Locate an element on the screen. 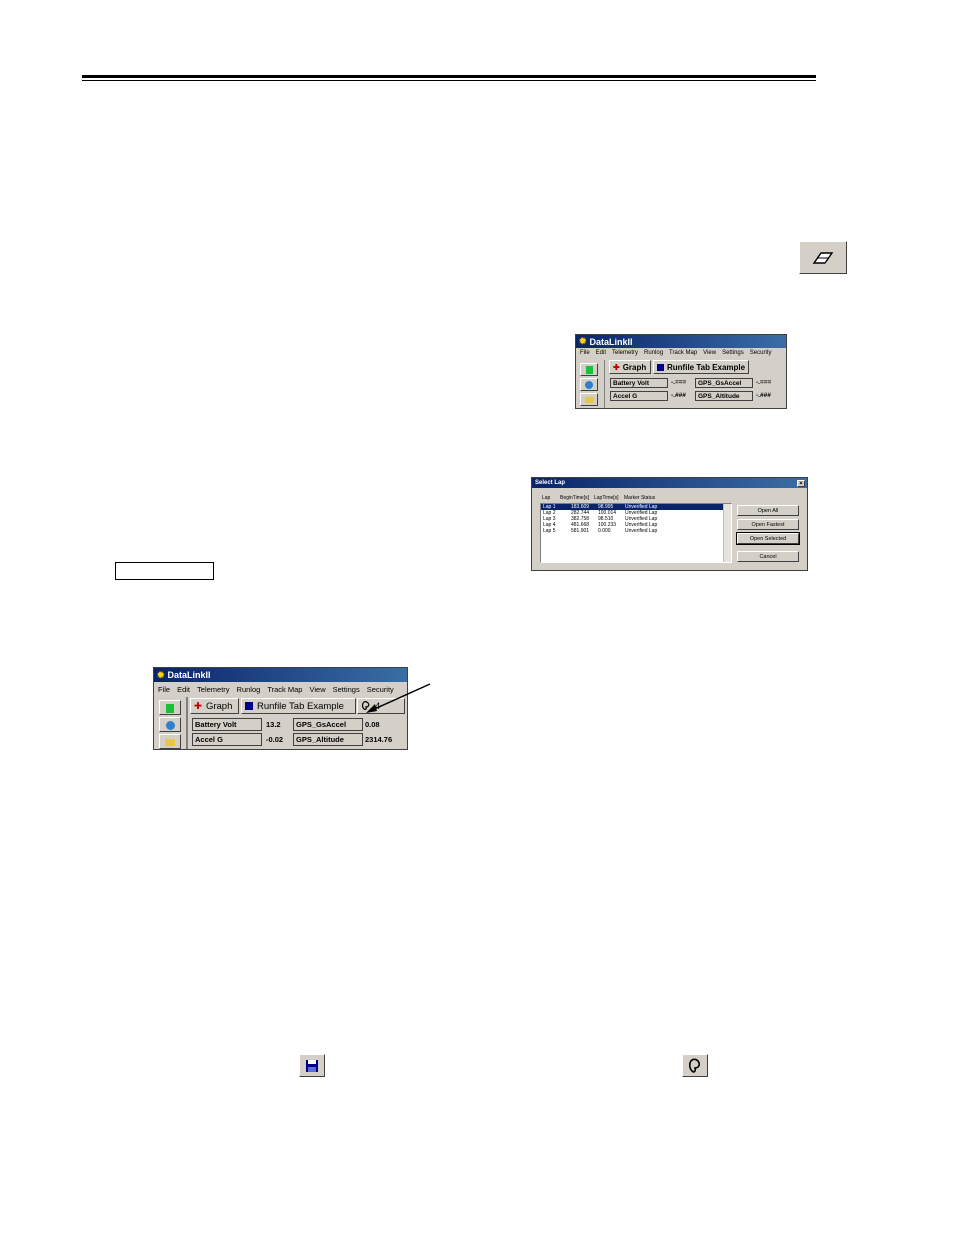 The image size is (954, 1235). close-icon: × is located at coordinates (801, 483).